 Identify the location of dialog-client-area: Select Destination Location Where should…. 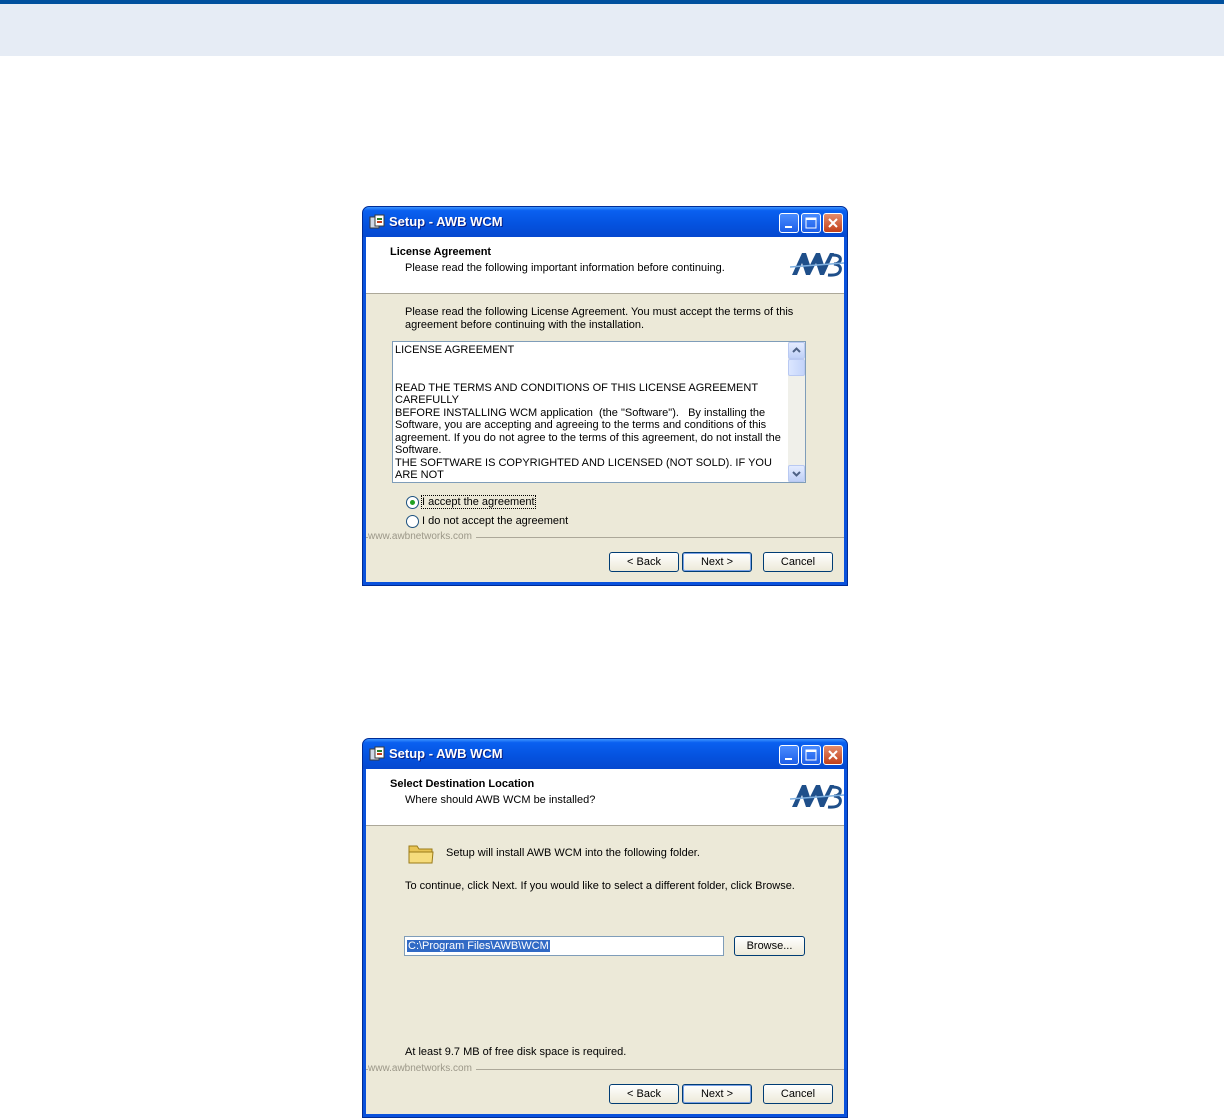
(605, 941).